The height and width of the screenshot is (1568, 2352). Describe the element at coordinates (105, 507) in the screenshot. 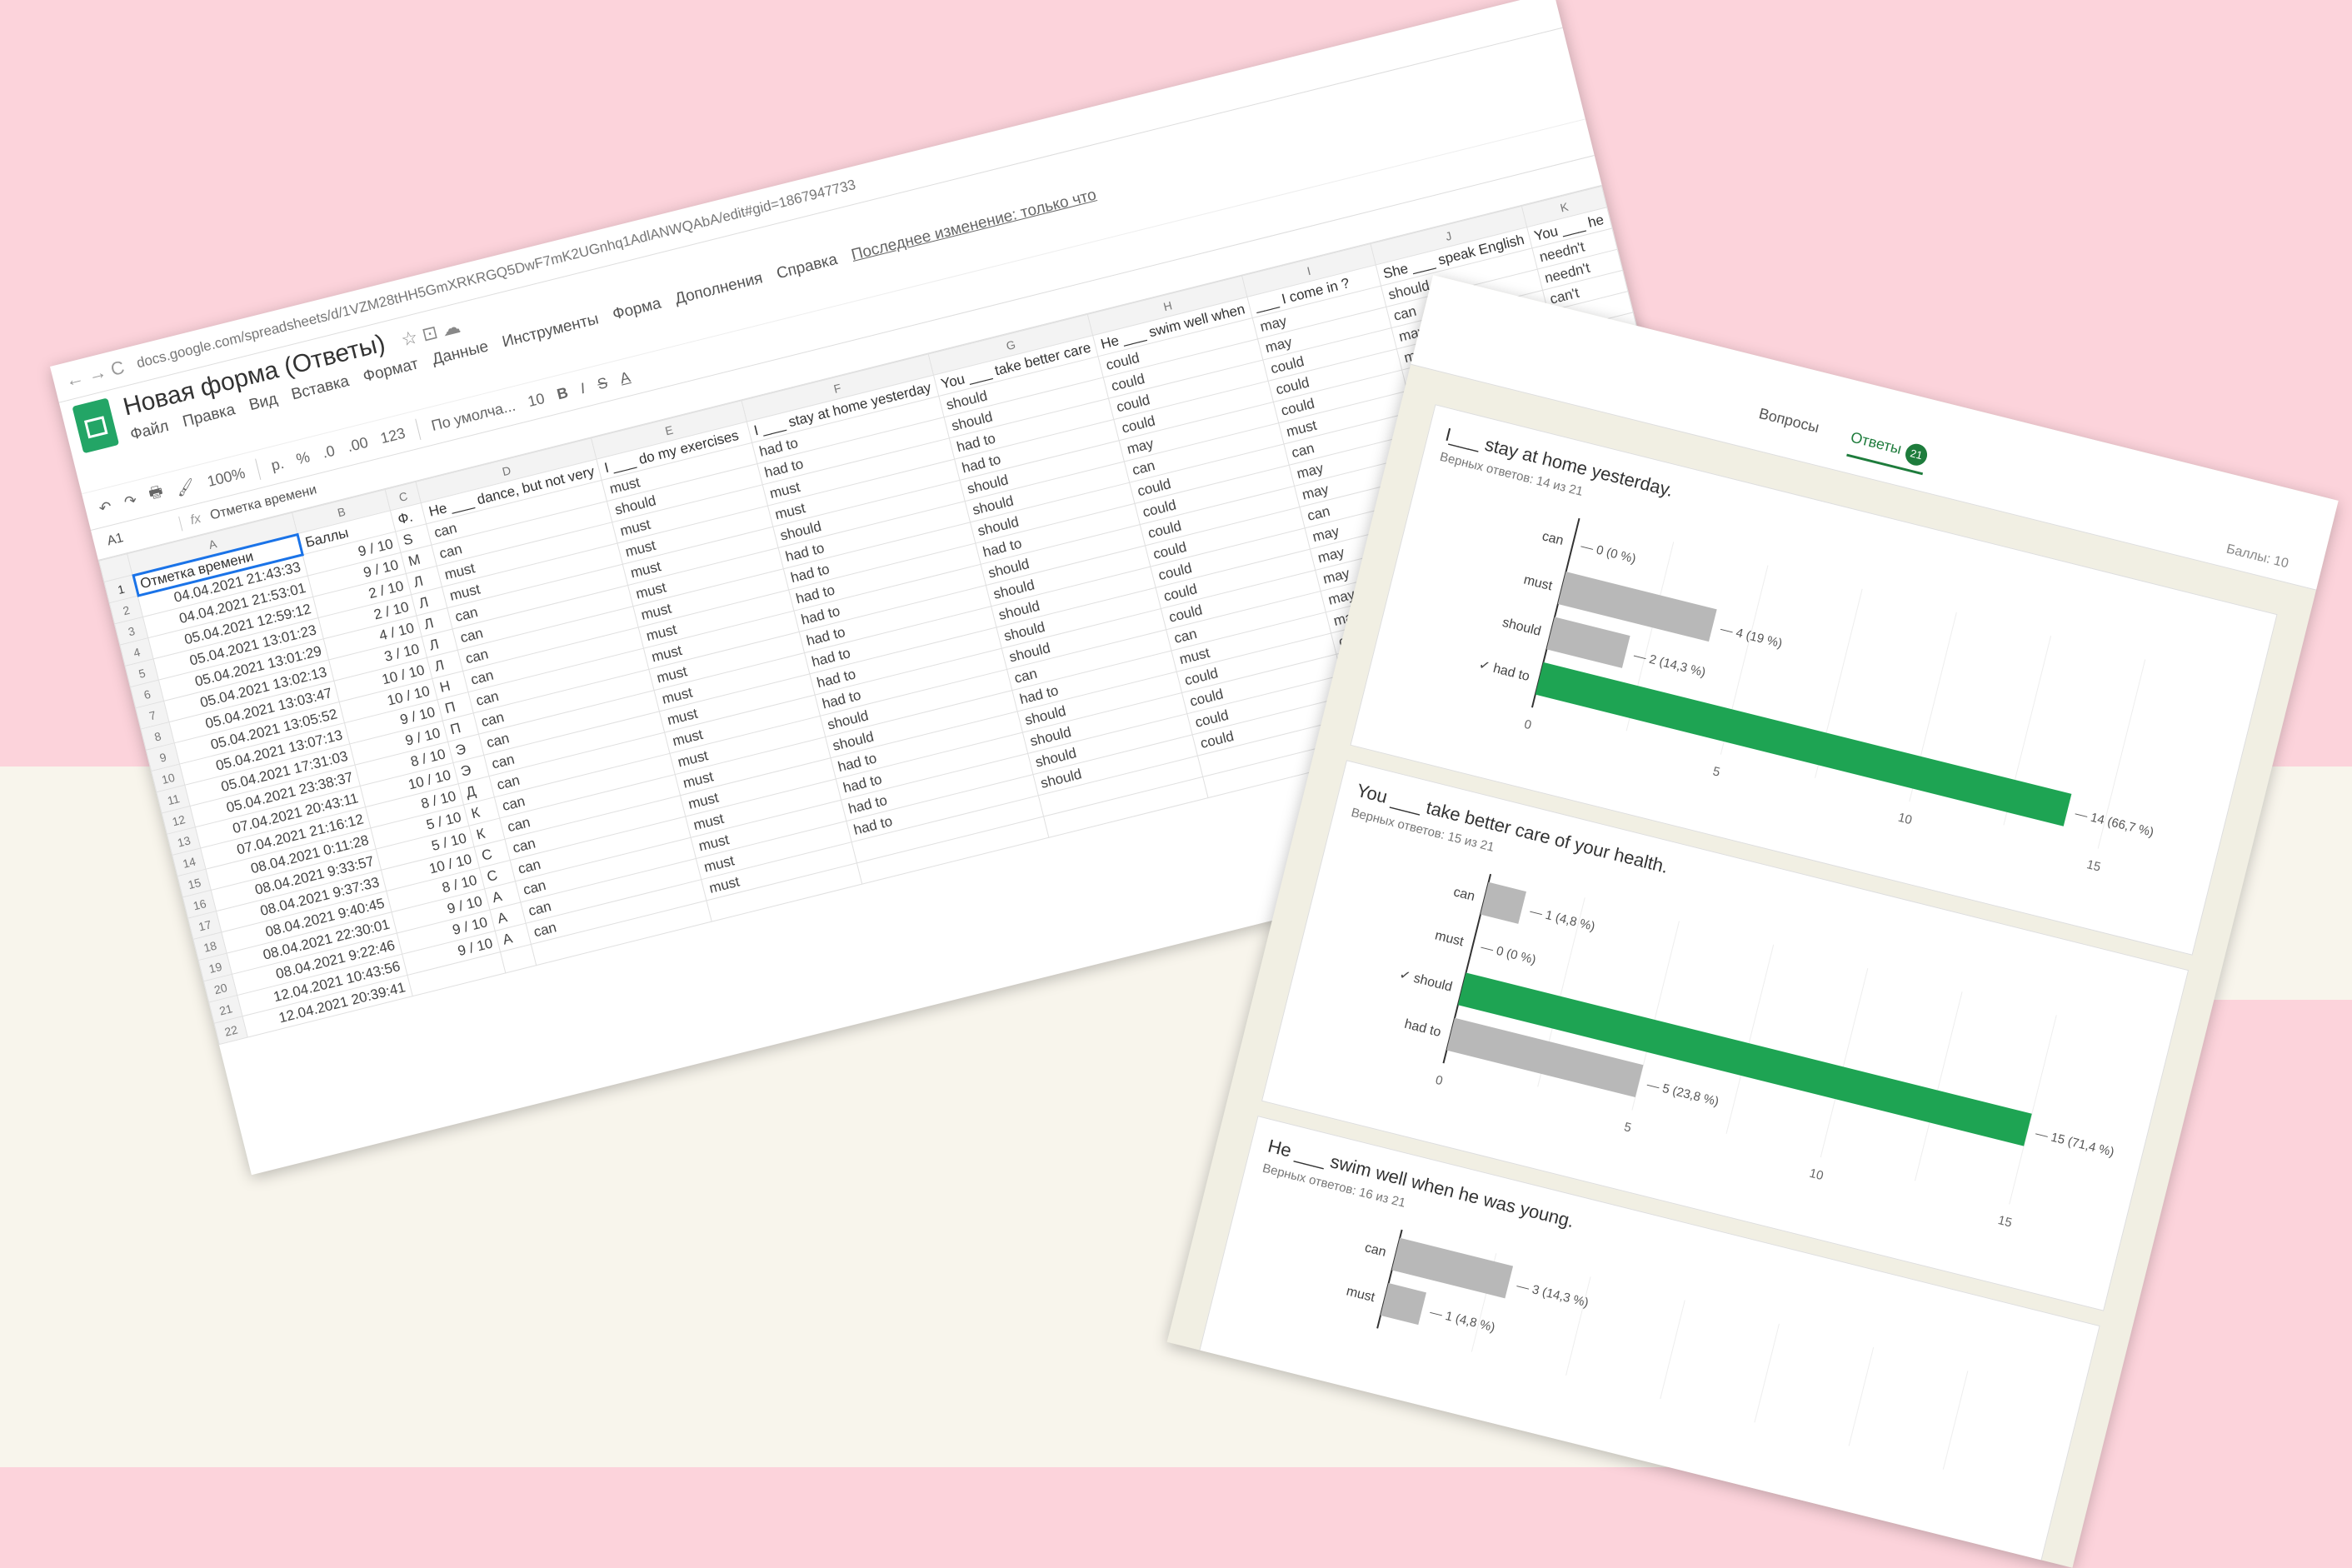

I see `undo-icon: ↶` at that location.